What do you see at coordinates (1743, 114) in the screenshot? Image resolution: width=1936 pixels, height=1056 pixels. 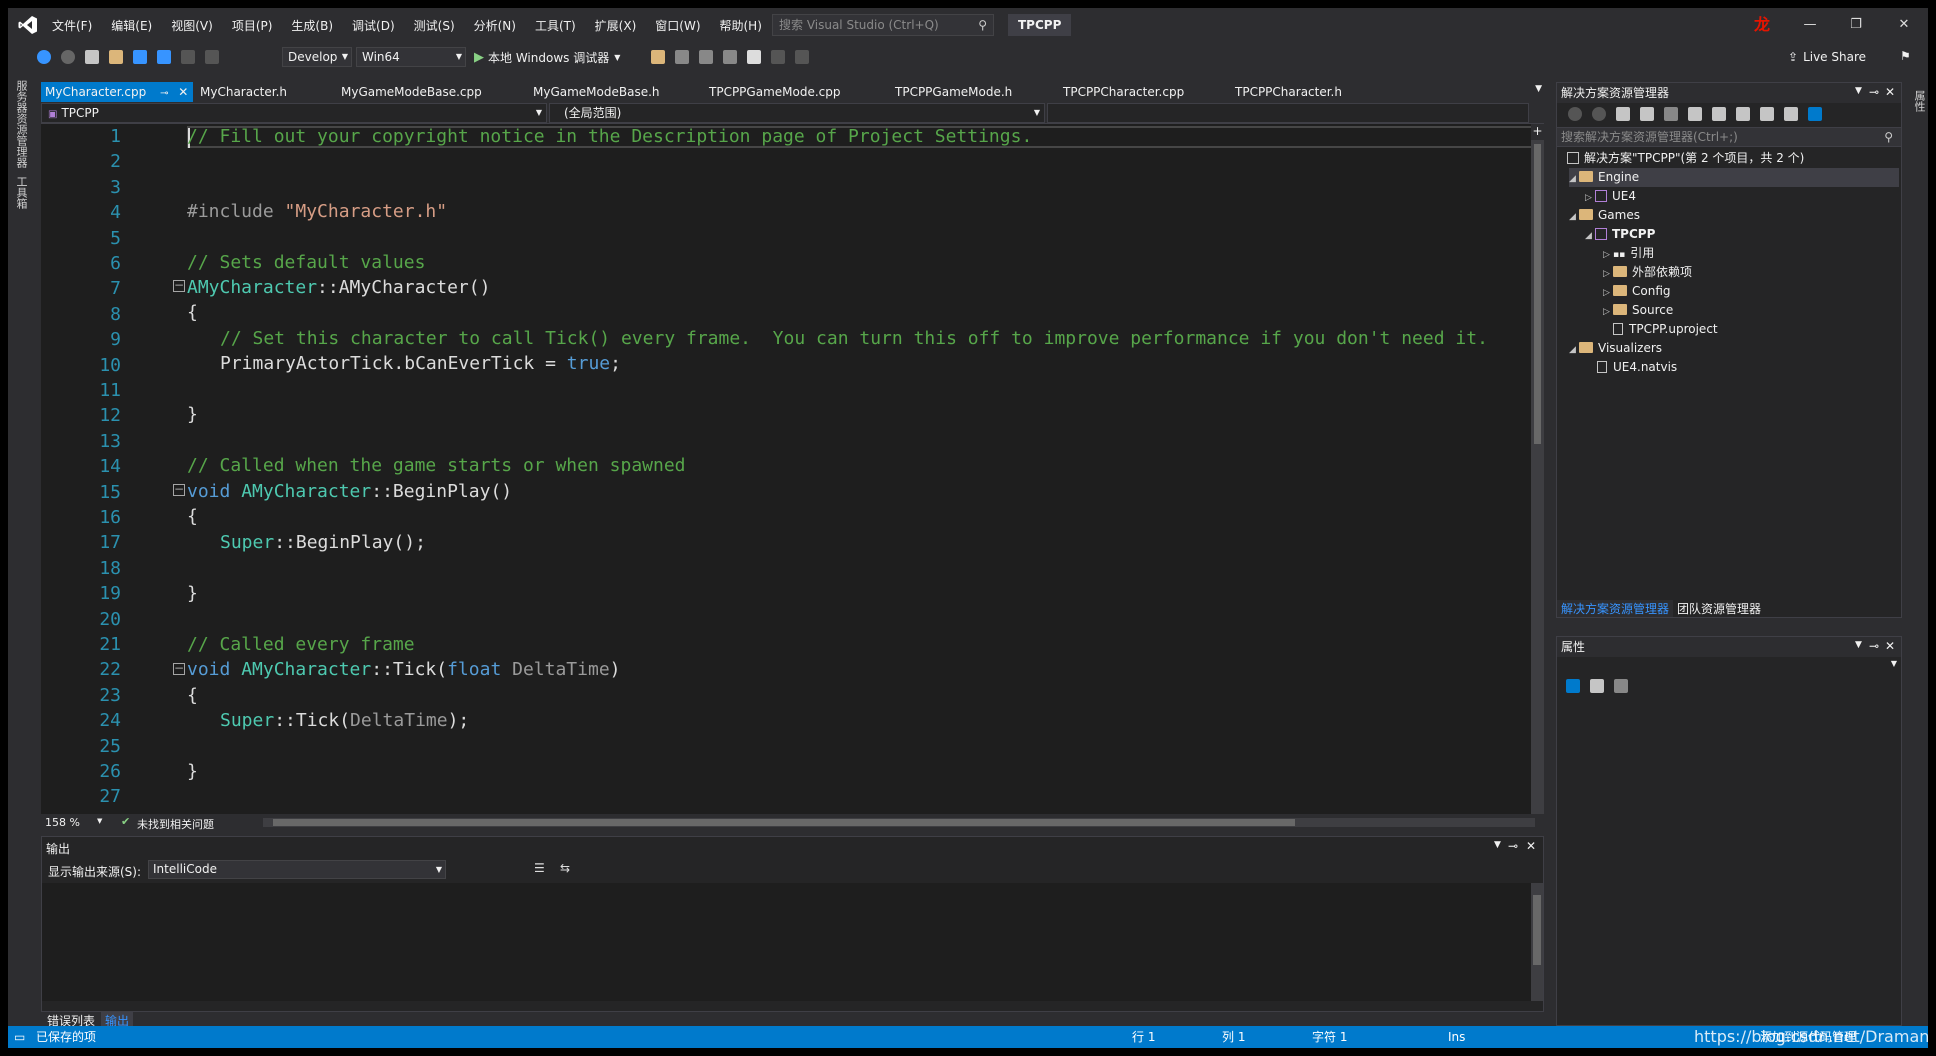 I see `se-show-all-icon` at bounding box center [1743, 114].